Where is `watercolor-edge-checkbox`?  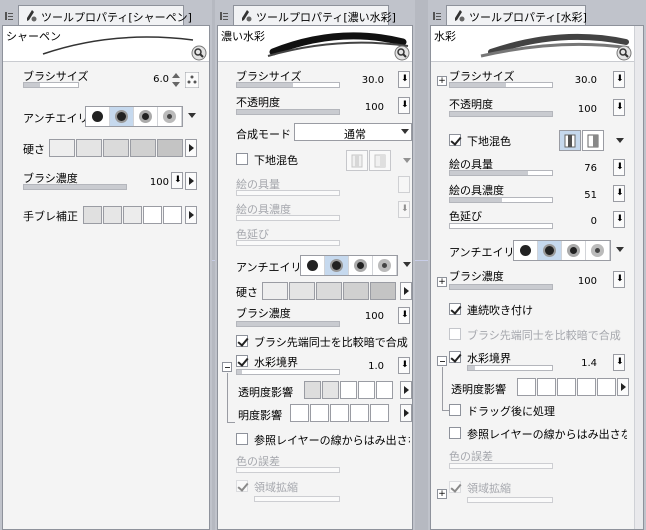
watercolor-edge-checkbox is located at coordinates (455, 357).